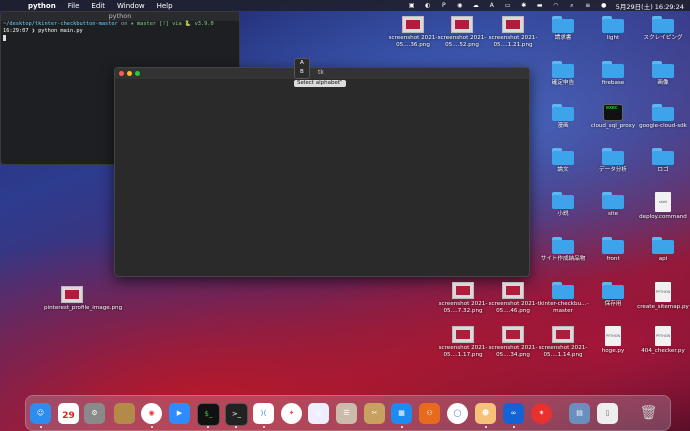 The height and width of the screenshot is (431, 690). Describe the element at coordinates (563, 214) in the screenshot. I see `desktop-icon-label: 小説` at that location.